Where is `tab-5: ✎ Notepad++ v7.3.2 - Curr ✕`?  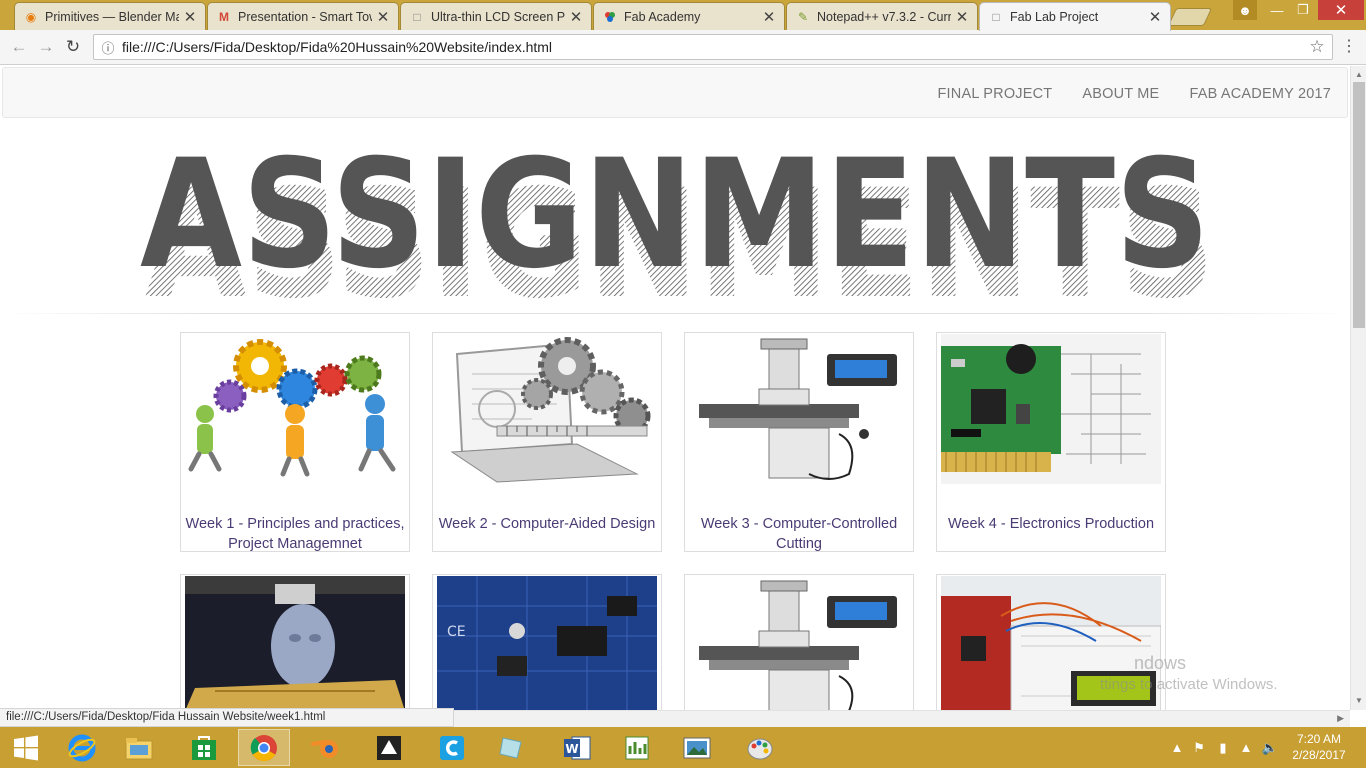 tab-5: ✎ Notepad++ v7.3.2 - Curr ✕ is located at coordinates (882, 16).